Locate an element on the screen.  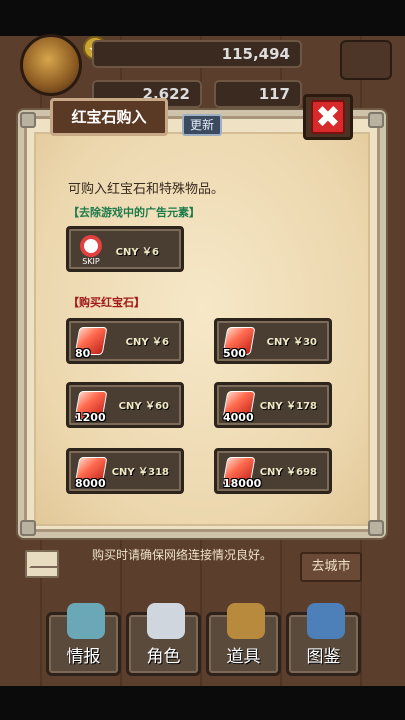
ruby-pack-button: 500 CNY ￥30 is located at coordinates (273, 341).